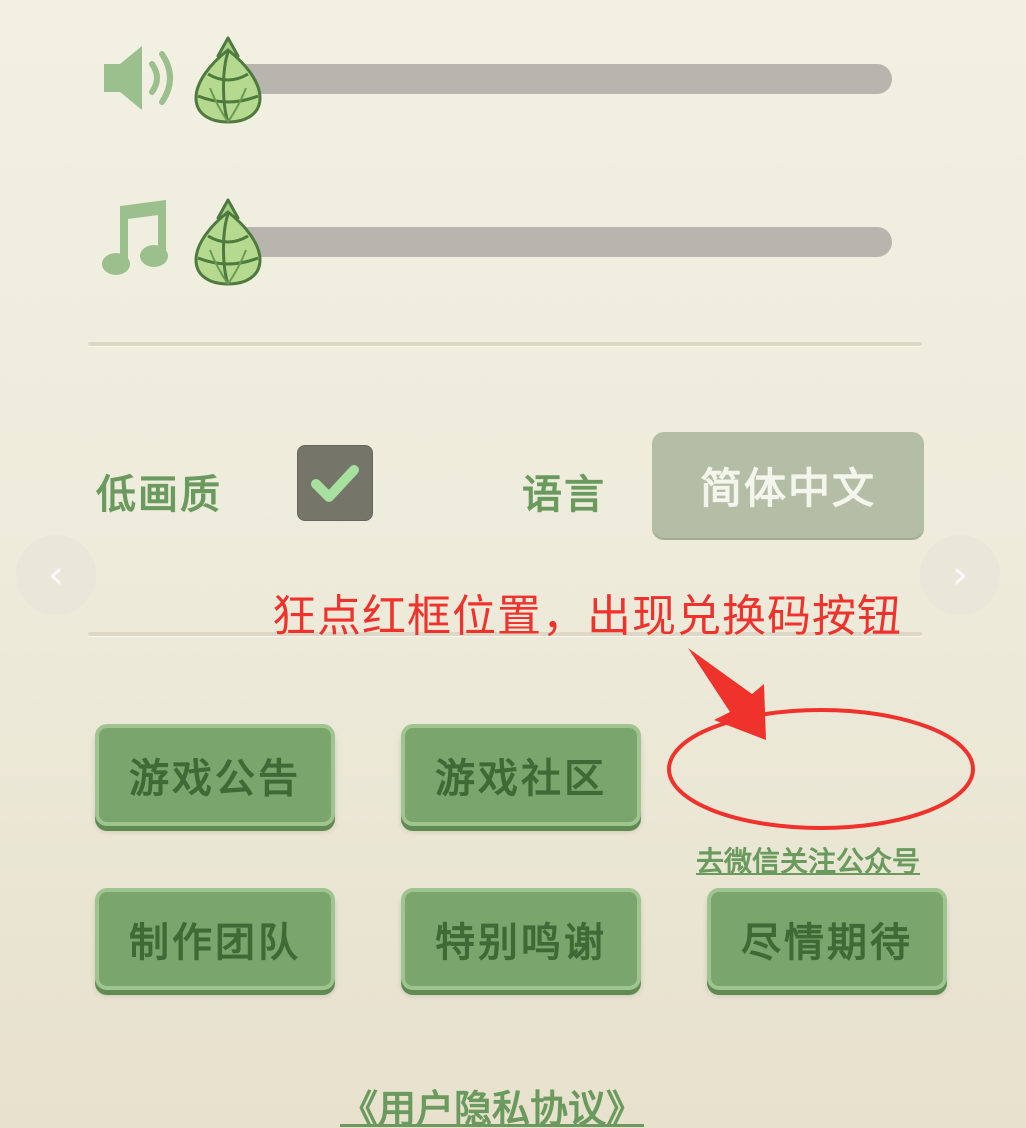 Image resolution: width=1026 pixels, height=1128 pixels. What do you see at coordinates (521, 775) in the screenshot?
I see `game-community-button: 游戏社区` at bounding box center [521, 775].